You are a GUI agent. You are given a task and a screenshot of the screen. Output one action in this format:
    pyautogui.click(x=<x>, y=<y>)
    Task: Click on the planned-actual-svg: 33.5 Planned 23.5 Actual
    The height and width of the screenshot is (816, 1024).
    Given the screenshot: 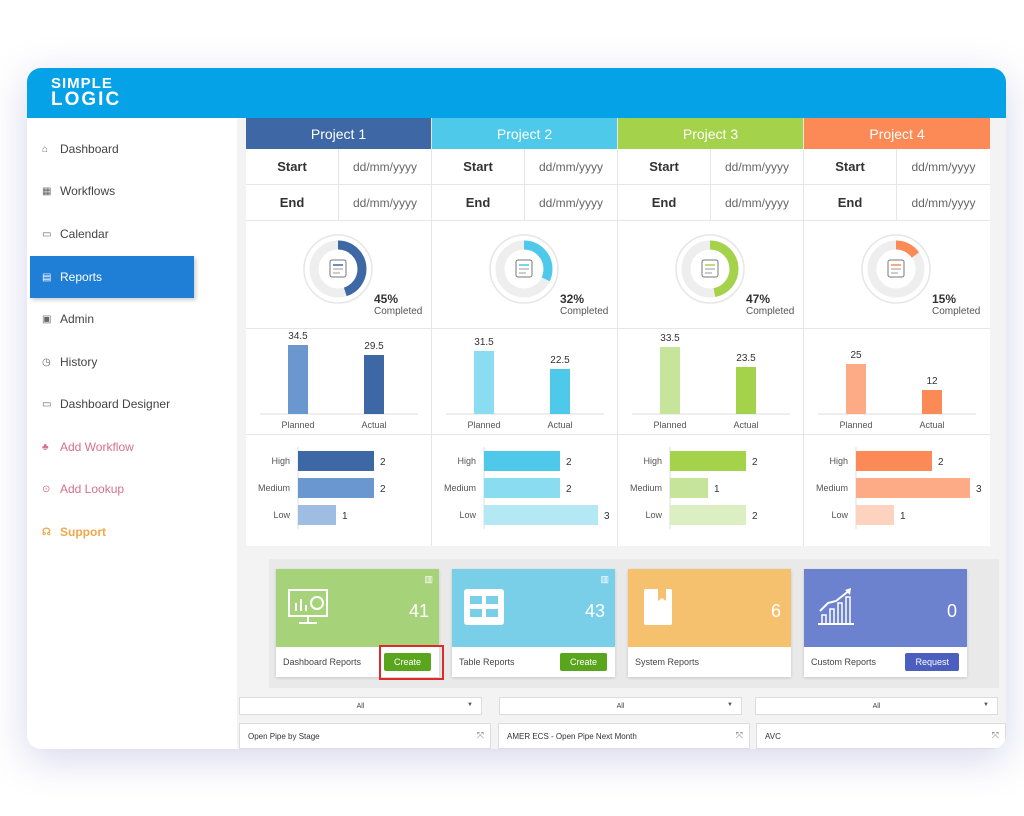 What is the action you would take?
    pyautogui.click(x=711, y=381)
    